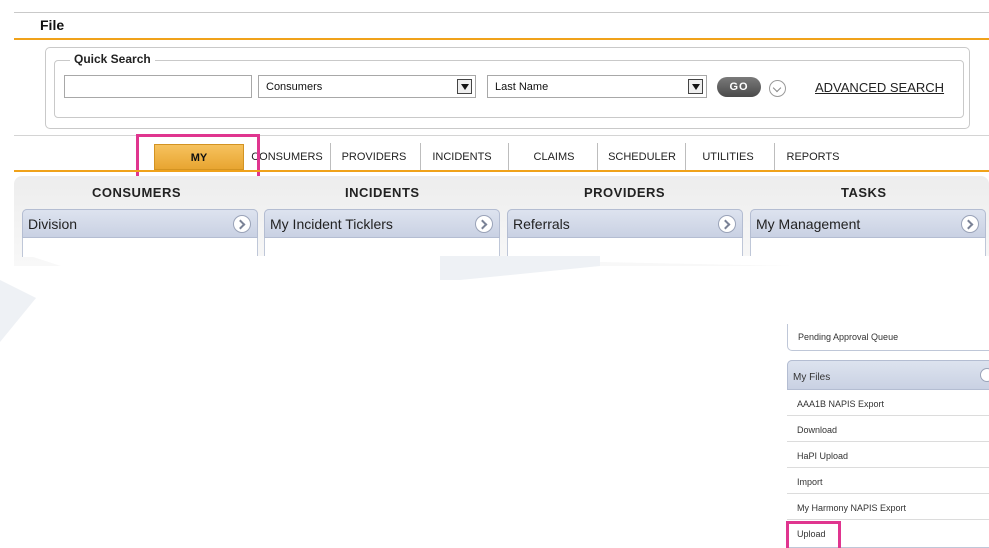  I want to click on list-item-pending-approval-queue: Pending Approval Queue, so click(888, 337).